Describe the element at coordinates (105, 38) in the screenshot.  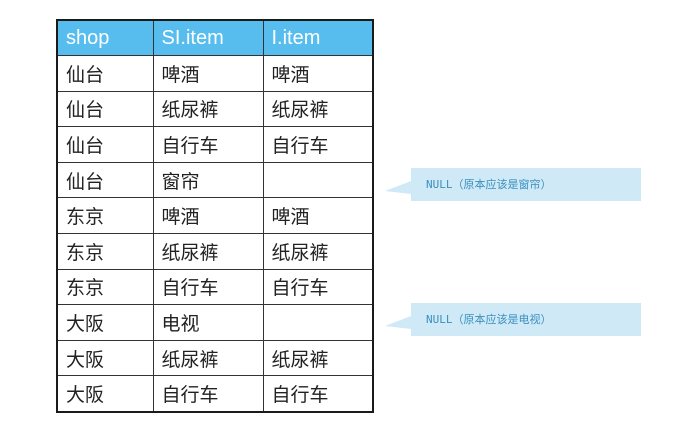
I see `column-header-shop: shop` at that location.